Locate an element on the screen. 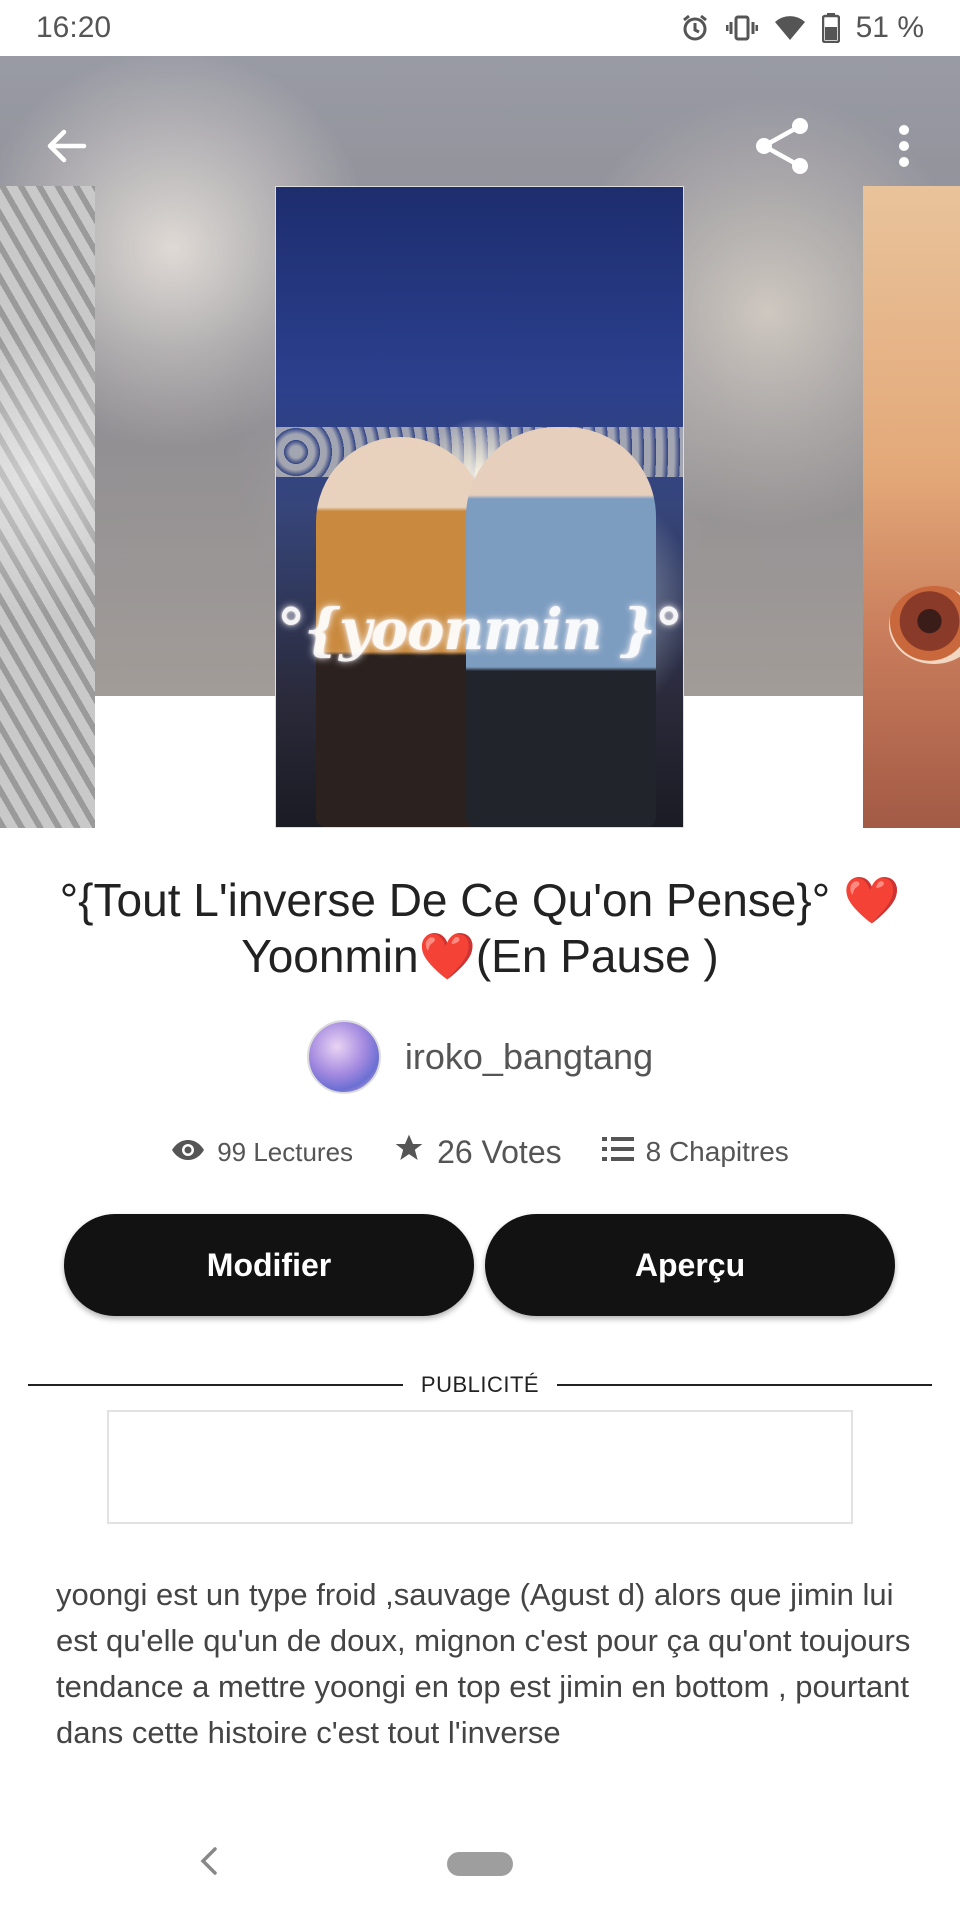 Image resolution: width=960 pixels, height=1920 pixels. share-icon is located at coordinates (782, 148).